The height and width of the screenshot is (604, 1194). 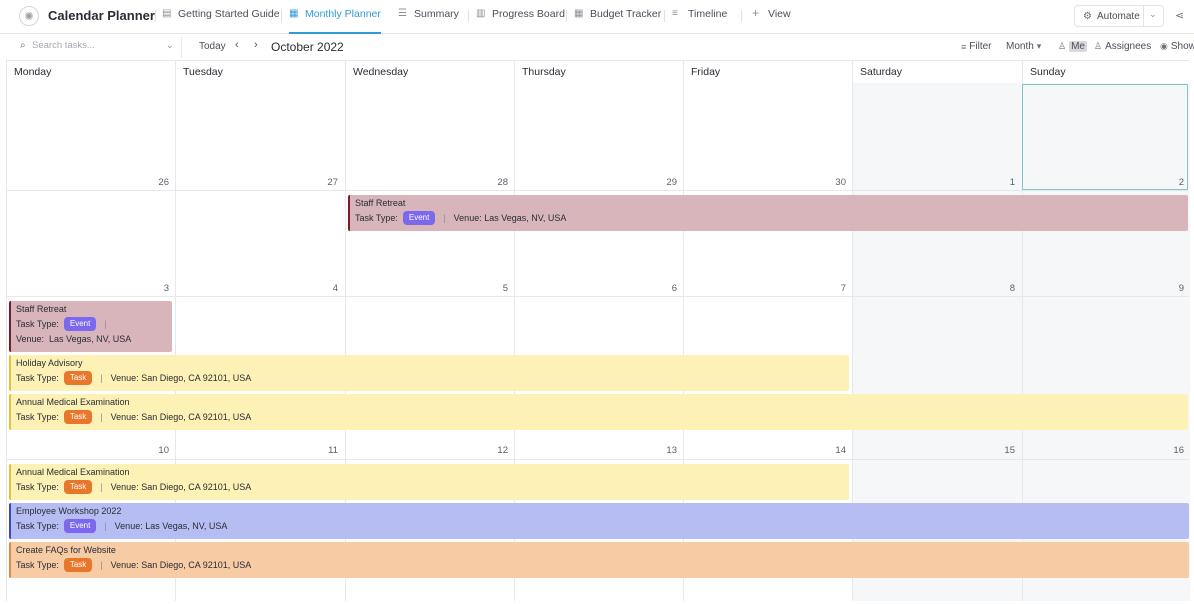 I want to click on filter-button: ≡ Filter, so click(x=976, y=46).